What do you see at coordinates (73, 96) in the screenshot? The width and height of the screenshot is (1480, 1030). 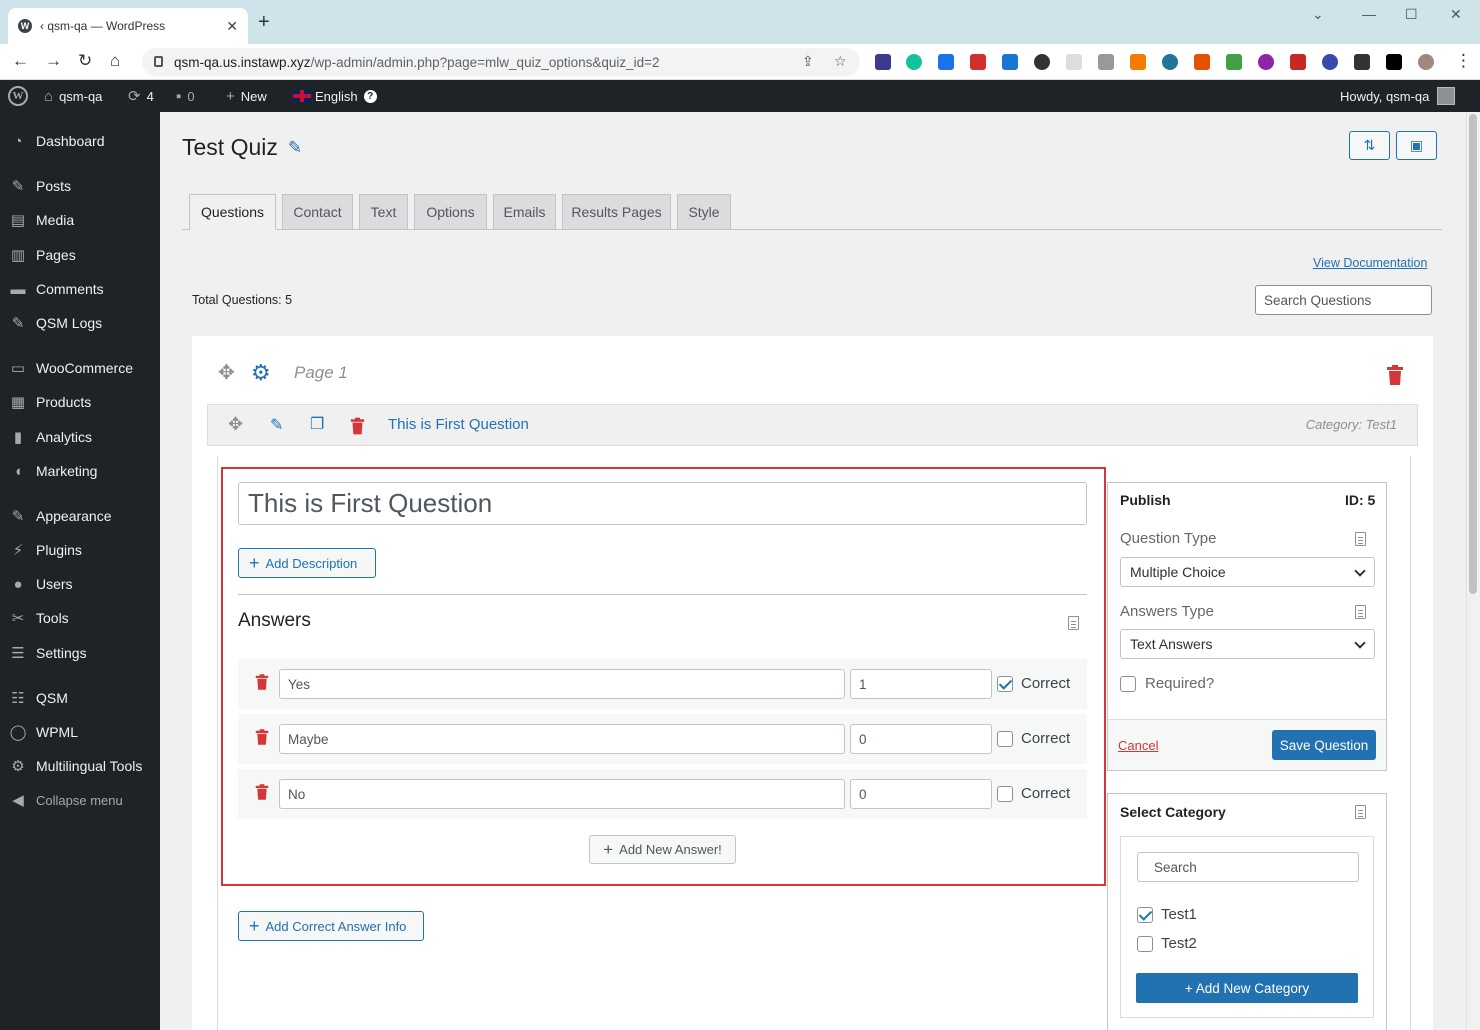 I see `site-name-menu: ⌂ qsm-qa` at bounding box center [73, 96].